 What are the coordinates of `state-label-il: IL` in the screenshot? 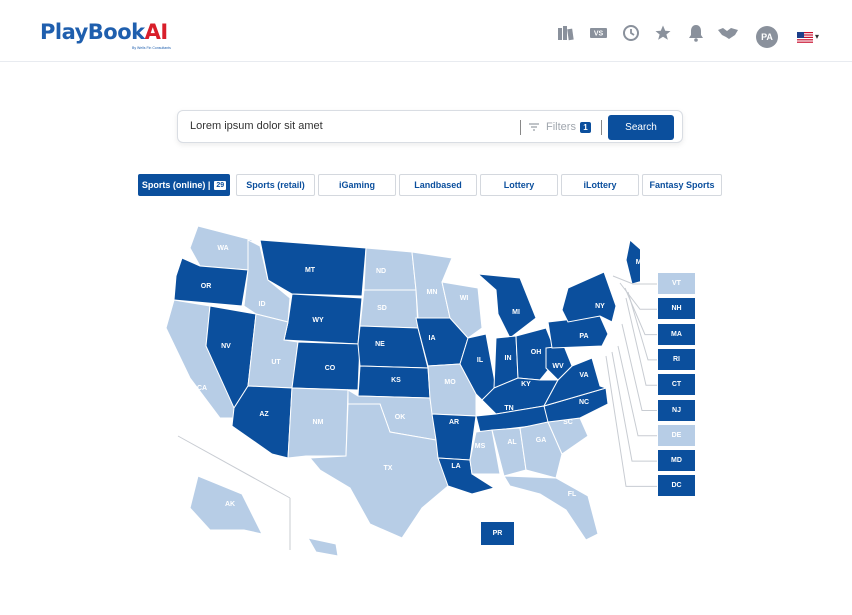 It's located at (480, 360).